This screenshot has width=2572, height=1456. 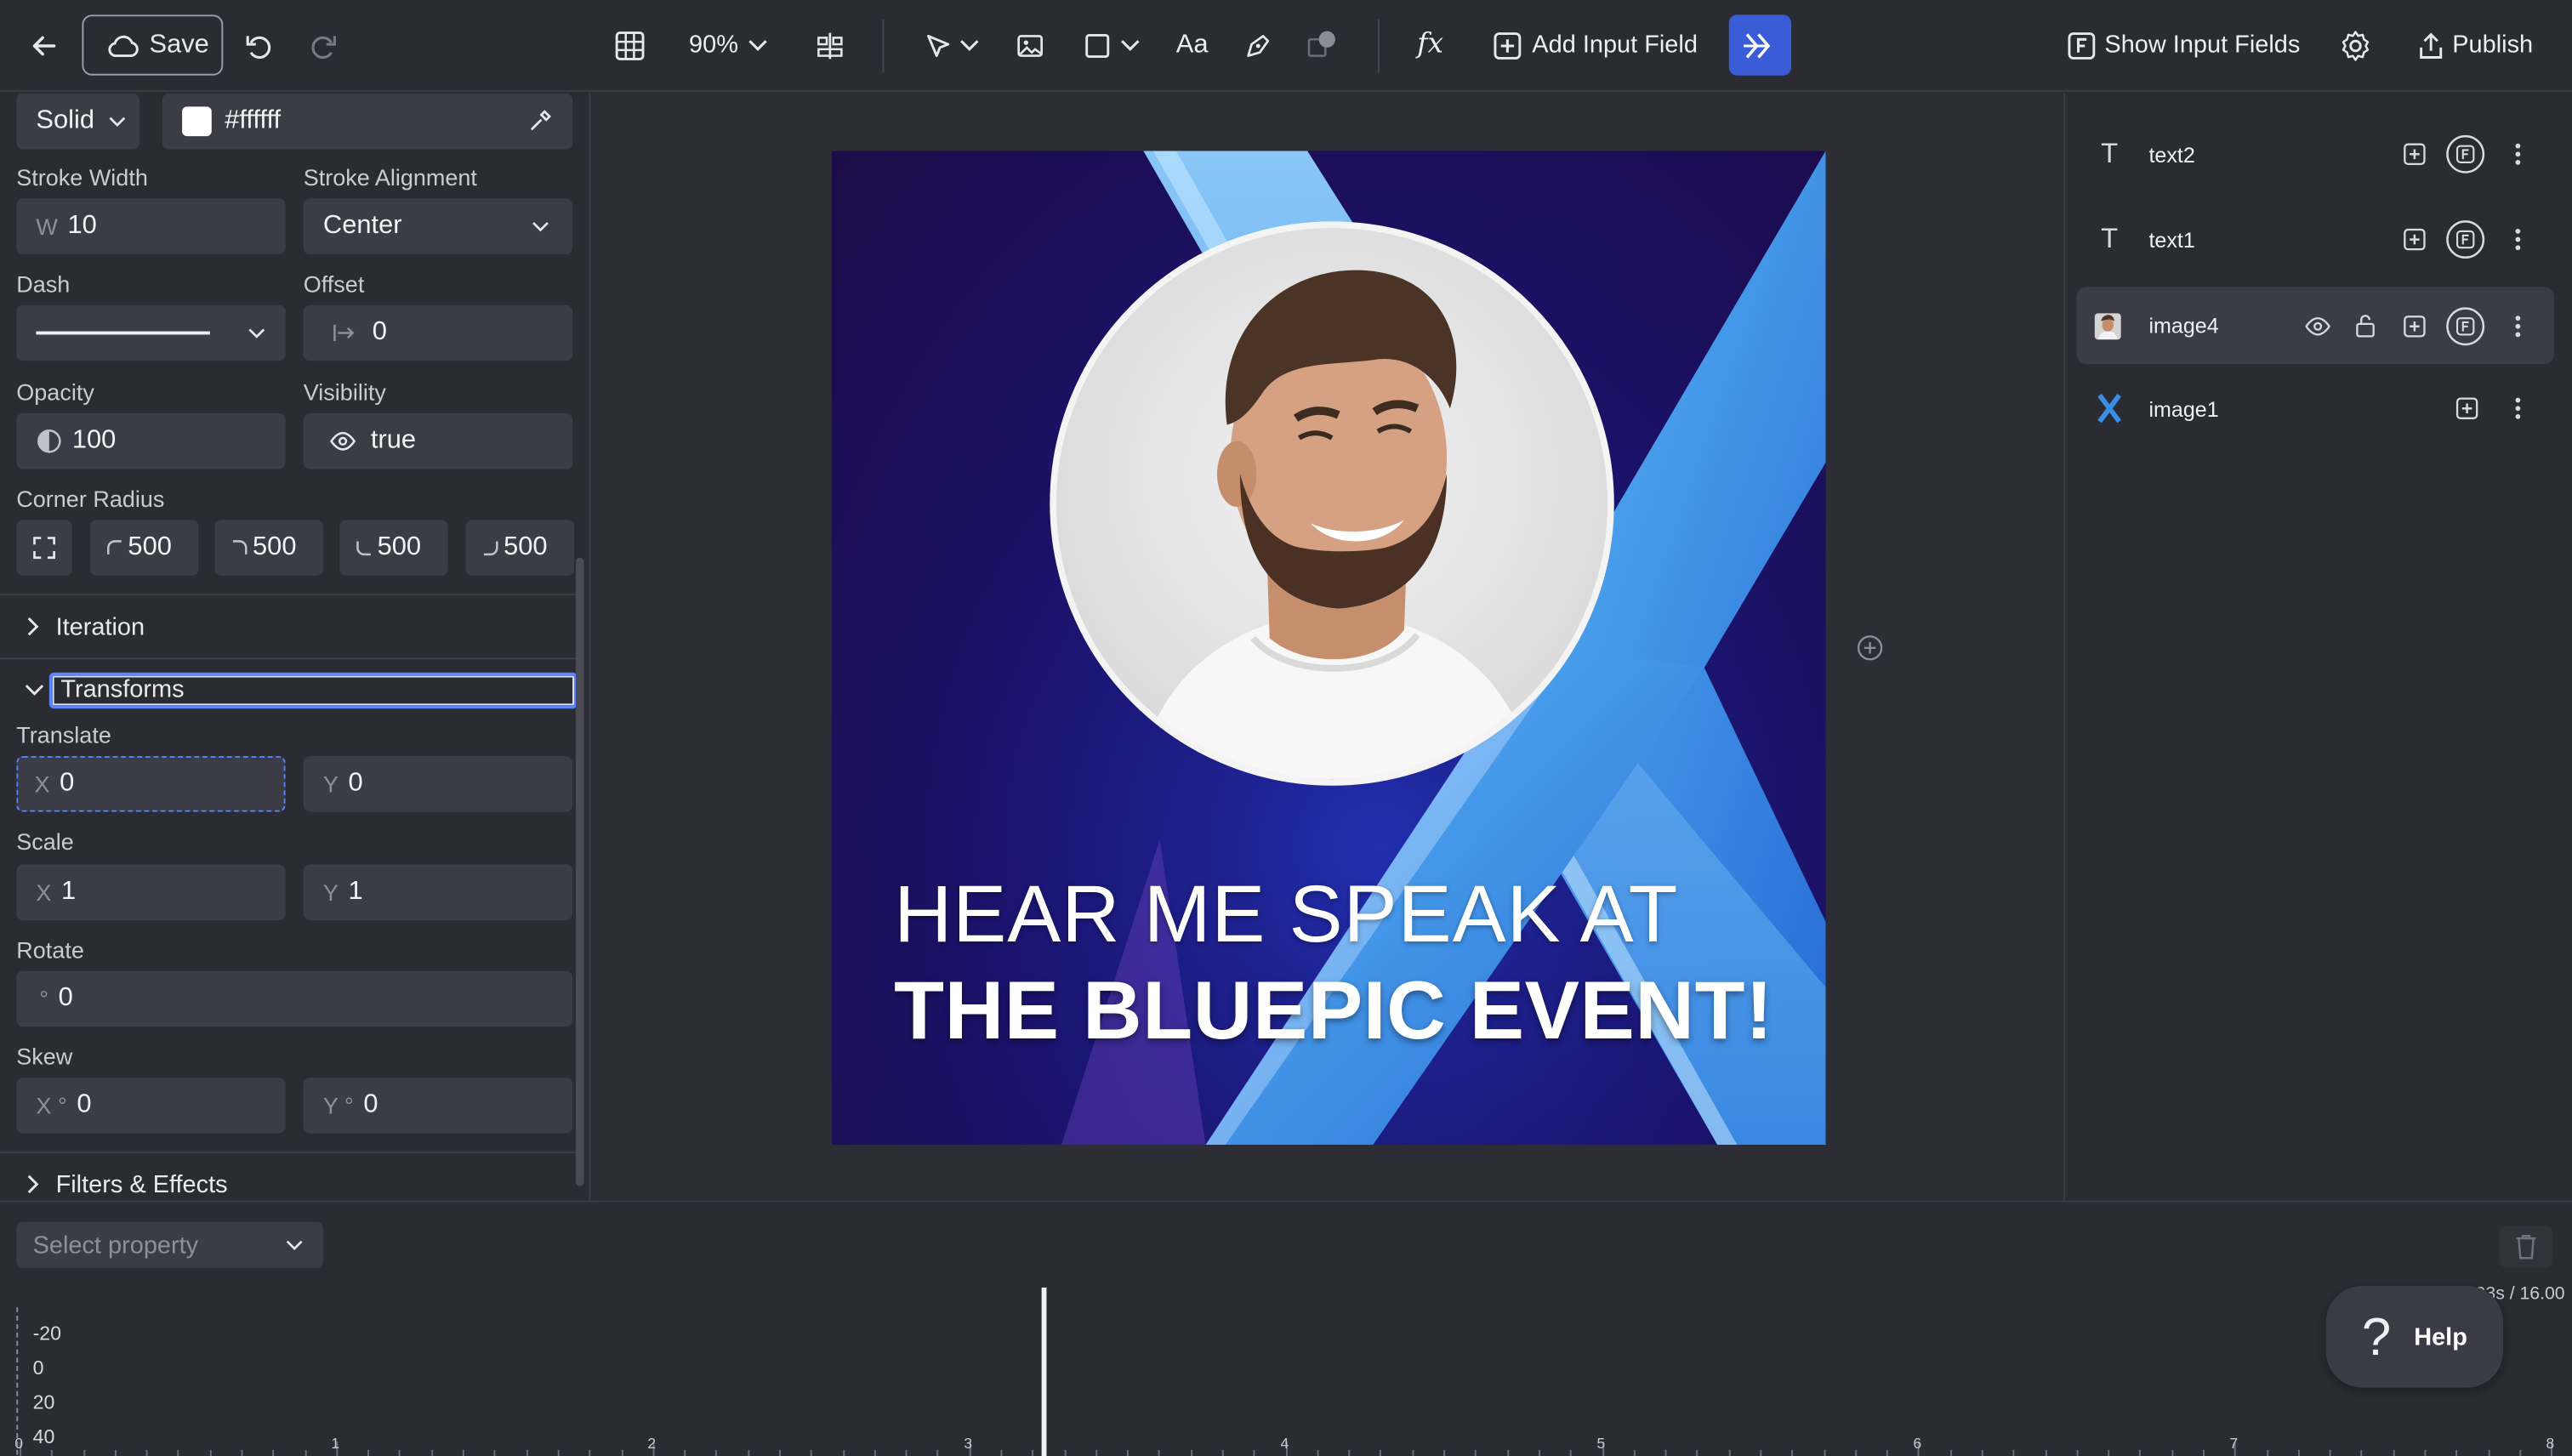 What do you see at coordinates (69, 891) in the screenshot?
I see `scale-x-value: 1` at bounding box center [69, 891].